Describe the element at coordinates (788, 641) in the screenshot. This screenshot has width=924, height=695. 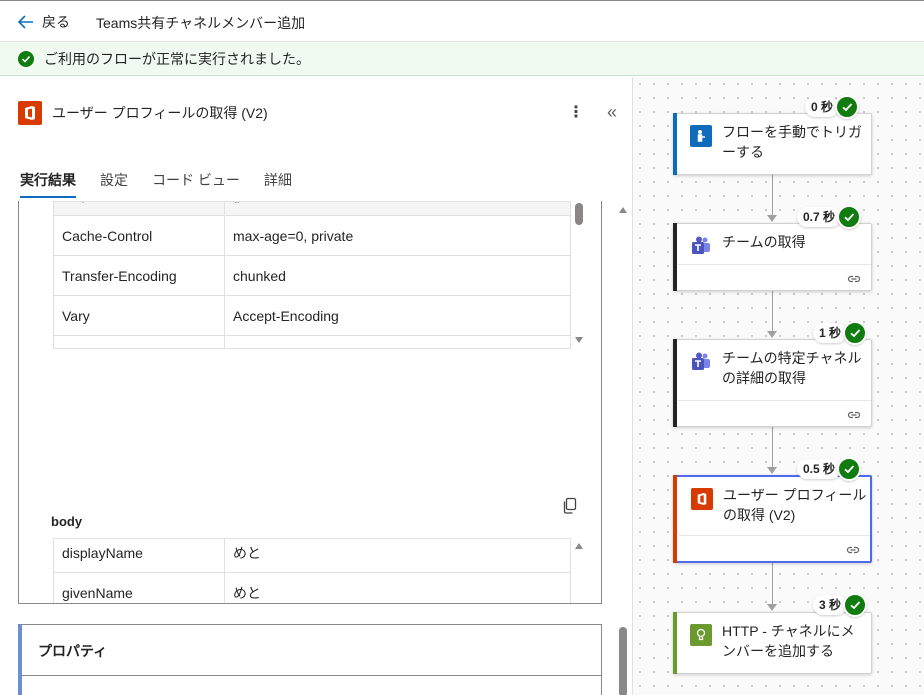
I see `node-title: HTTP - チャネルにメンバーを追加する` at that location.